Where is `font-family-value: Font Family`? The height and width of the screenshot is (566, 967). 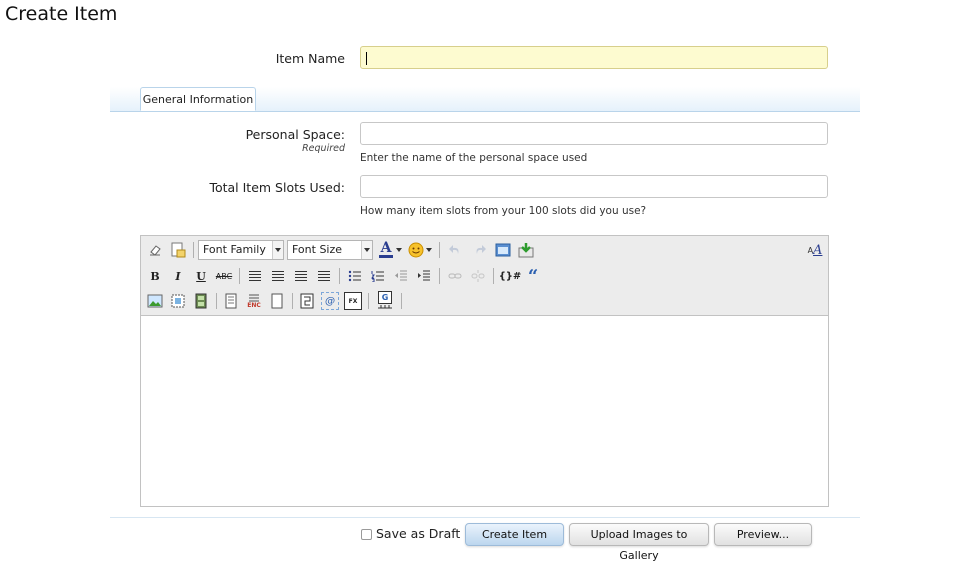 font-family-value: Font Family is located at coordinates (234, 249).